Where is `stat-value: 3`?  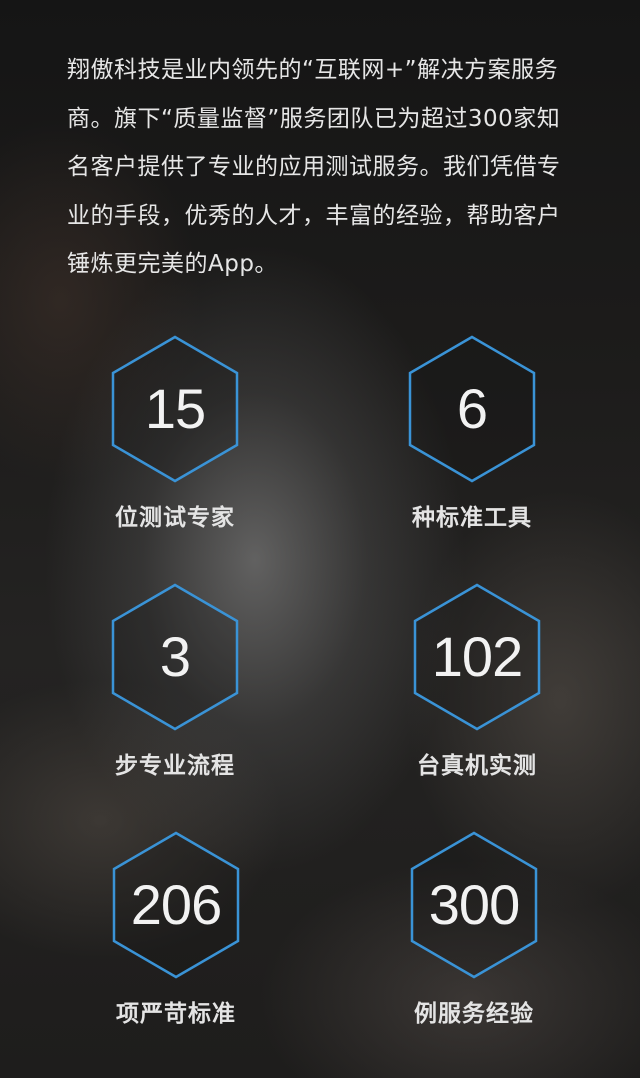 stat-value: 3 is located at coordinates (175, 656).